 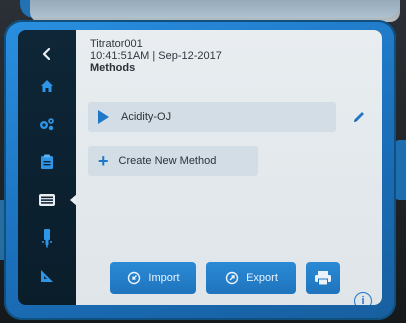 I want to click on export-icon, so click(x=232, y=278).